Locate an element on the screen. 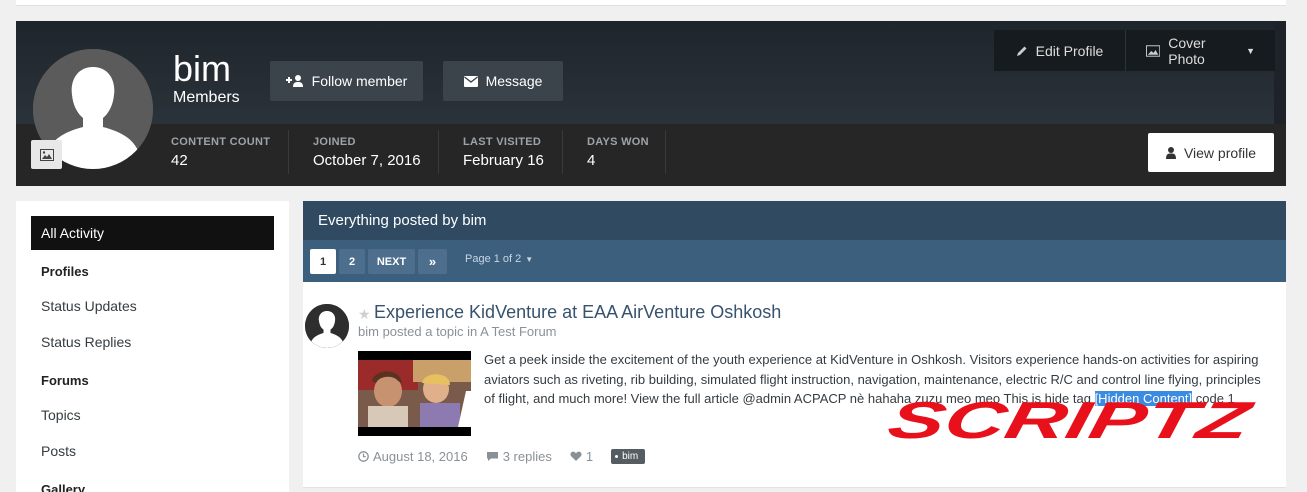 Image resolution: width=1307 pixels, height=492 pixels. cover-photo-button: Cover Photo ▼ is located at coordinates (1200, 50).